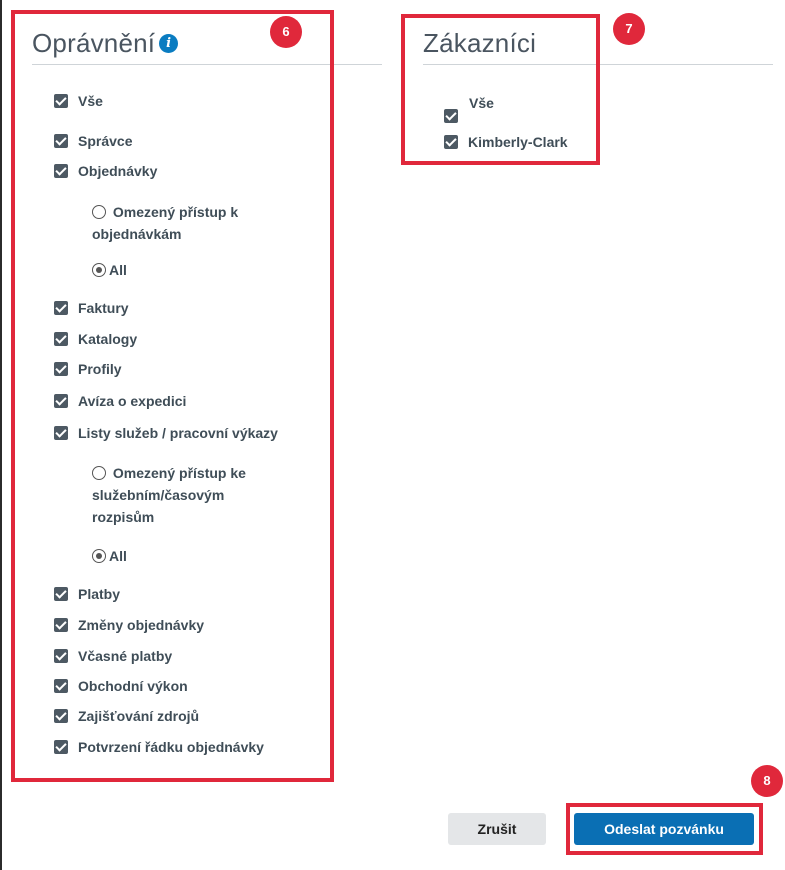  I want to click on step-badge-7: 7, so click(629, 29).